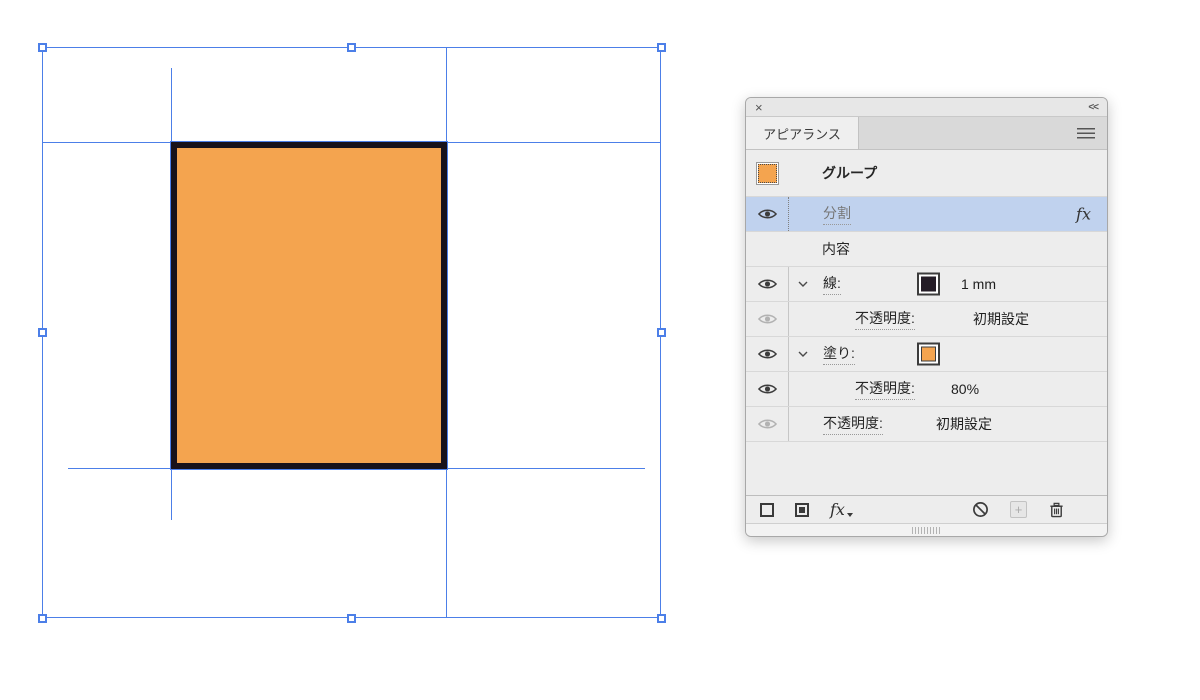  Describe the element at coordinates (767, 173) in the screenshot. I see `group-thumbnail` at that location.